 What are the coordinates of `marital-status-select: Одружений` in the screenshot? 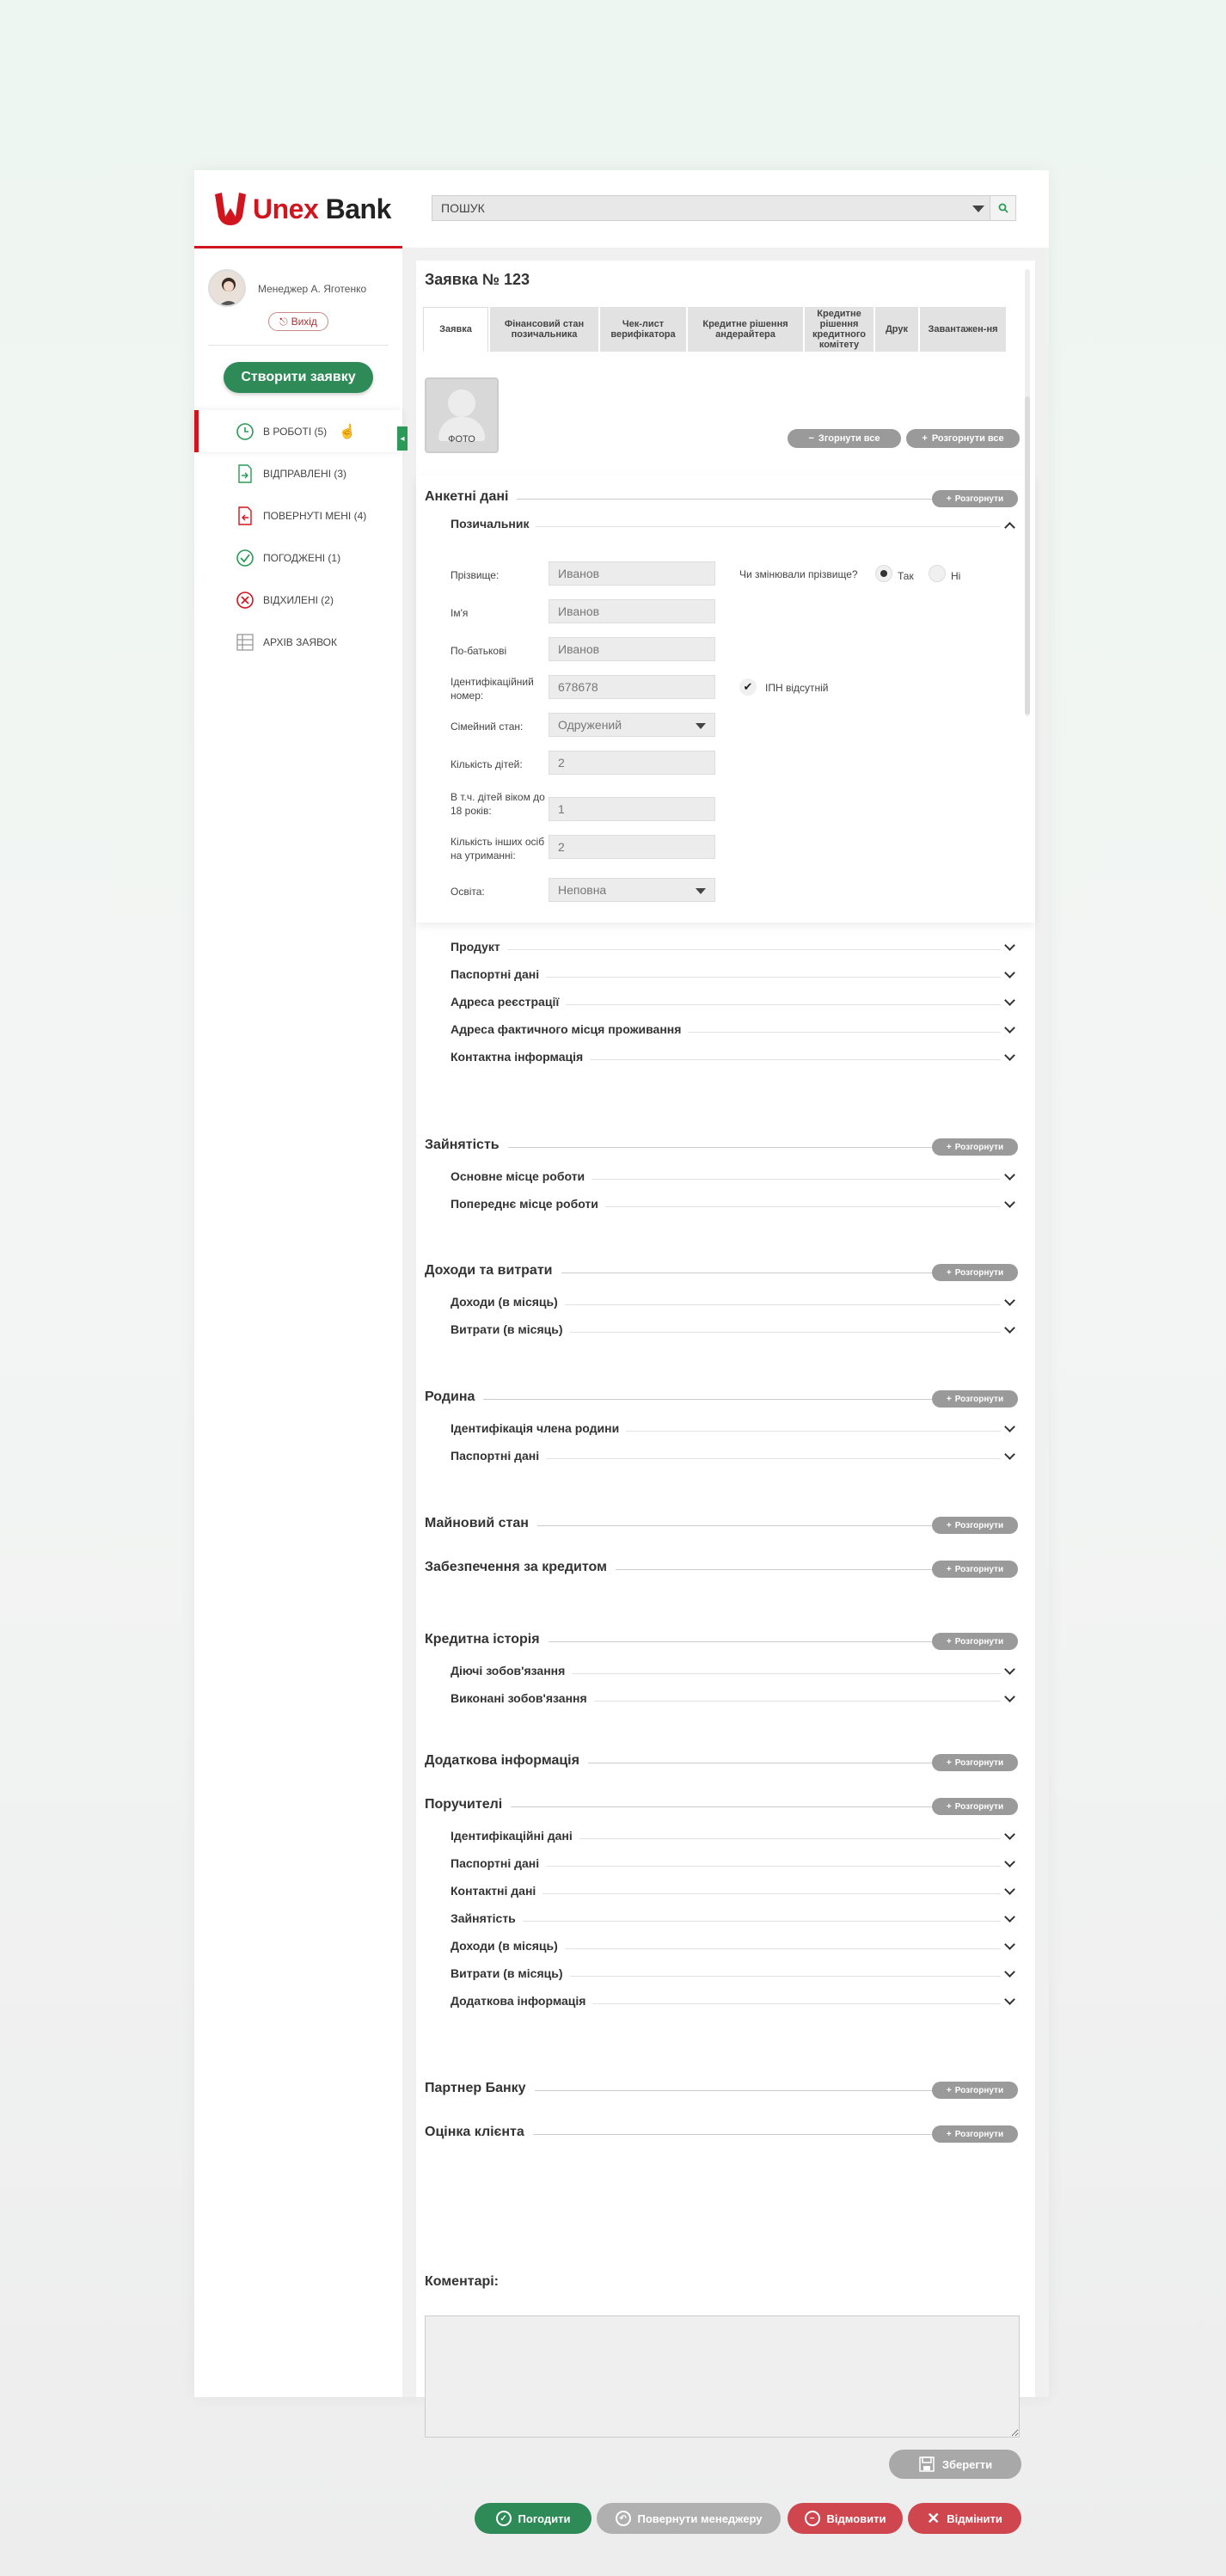 It's located at (632, 725).